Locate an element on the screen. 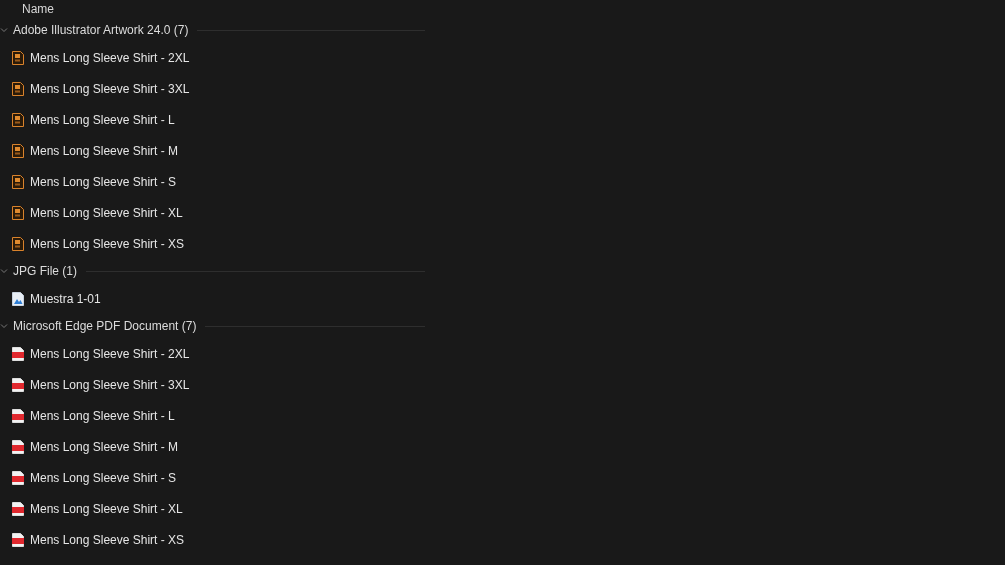  image-file-icon is located at coordinates (18, 298).